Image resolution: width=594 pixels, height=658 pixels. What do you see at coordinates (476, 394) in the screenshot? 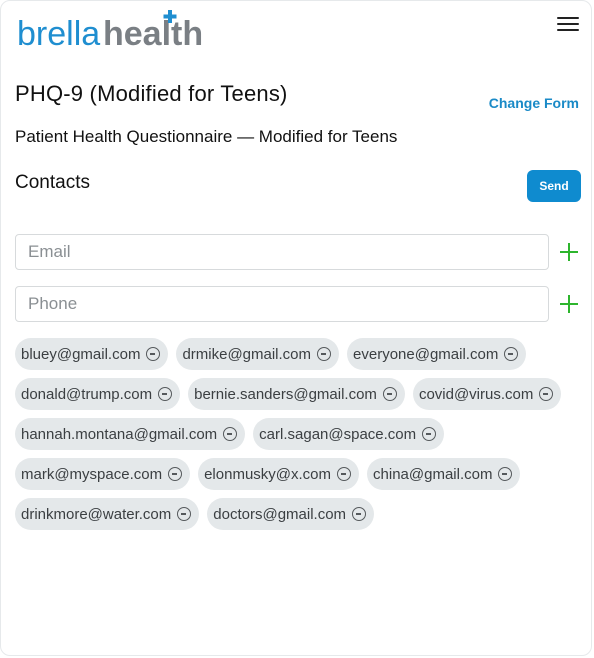
I see `contact-chip-label: covid@virus.com` at bounding box center [476, 394].